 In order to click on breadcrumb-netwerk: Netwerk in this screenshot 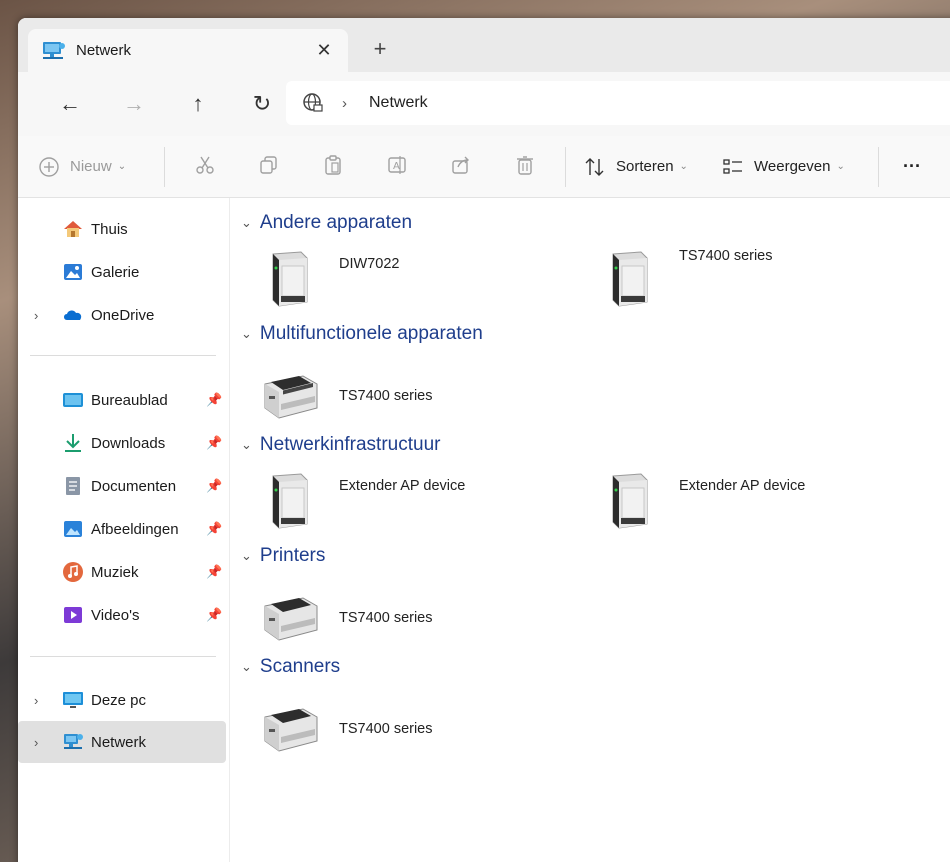, I will do `click(398, 103)`.